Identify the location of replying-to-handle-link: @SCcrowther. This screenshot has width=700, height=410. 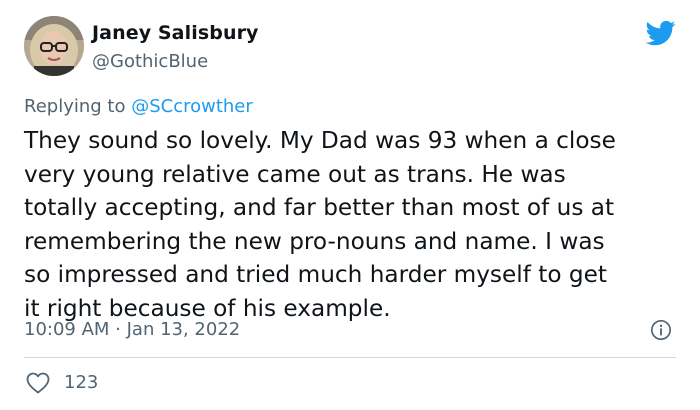
(192, 106).